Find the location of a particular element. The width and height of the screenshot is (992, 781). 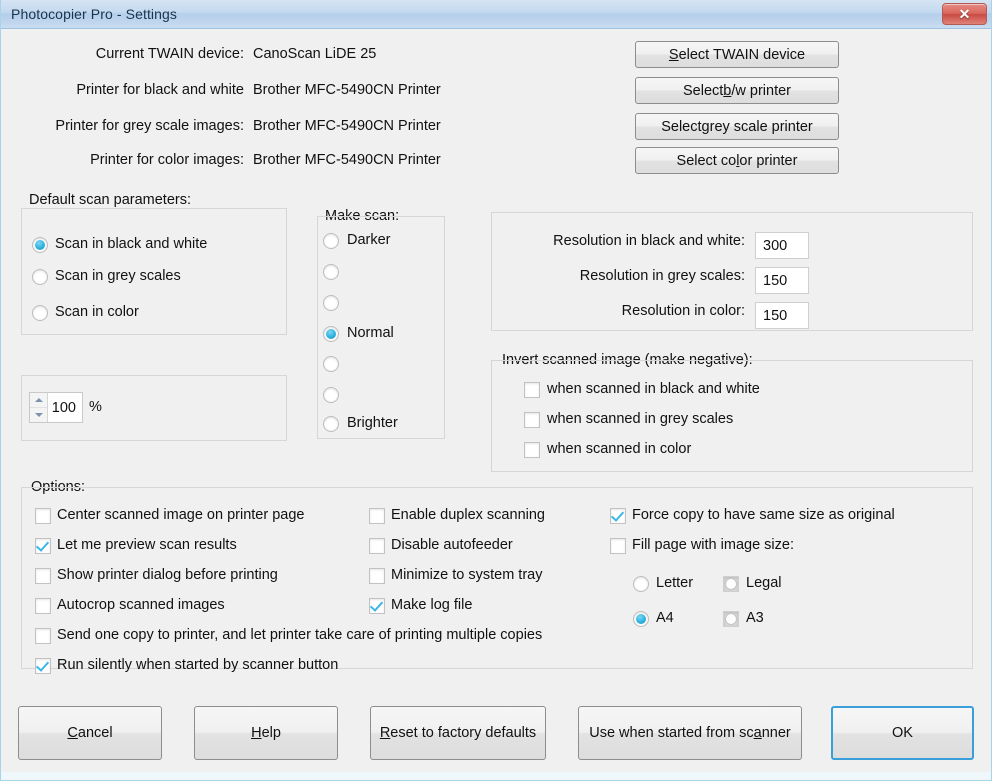

select-bw-printer-button: Select b/w printer is located at coordinates (737, 90).